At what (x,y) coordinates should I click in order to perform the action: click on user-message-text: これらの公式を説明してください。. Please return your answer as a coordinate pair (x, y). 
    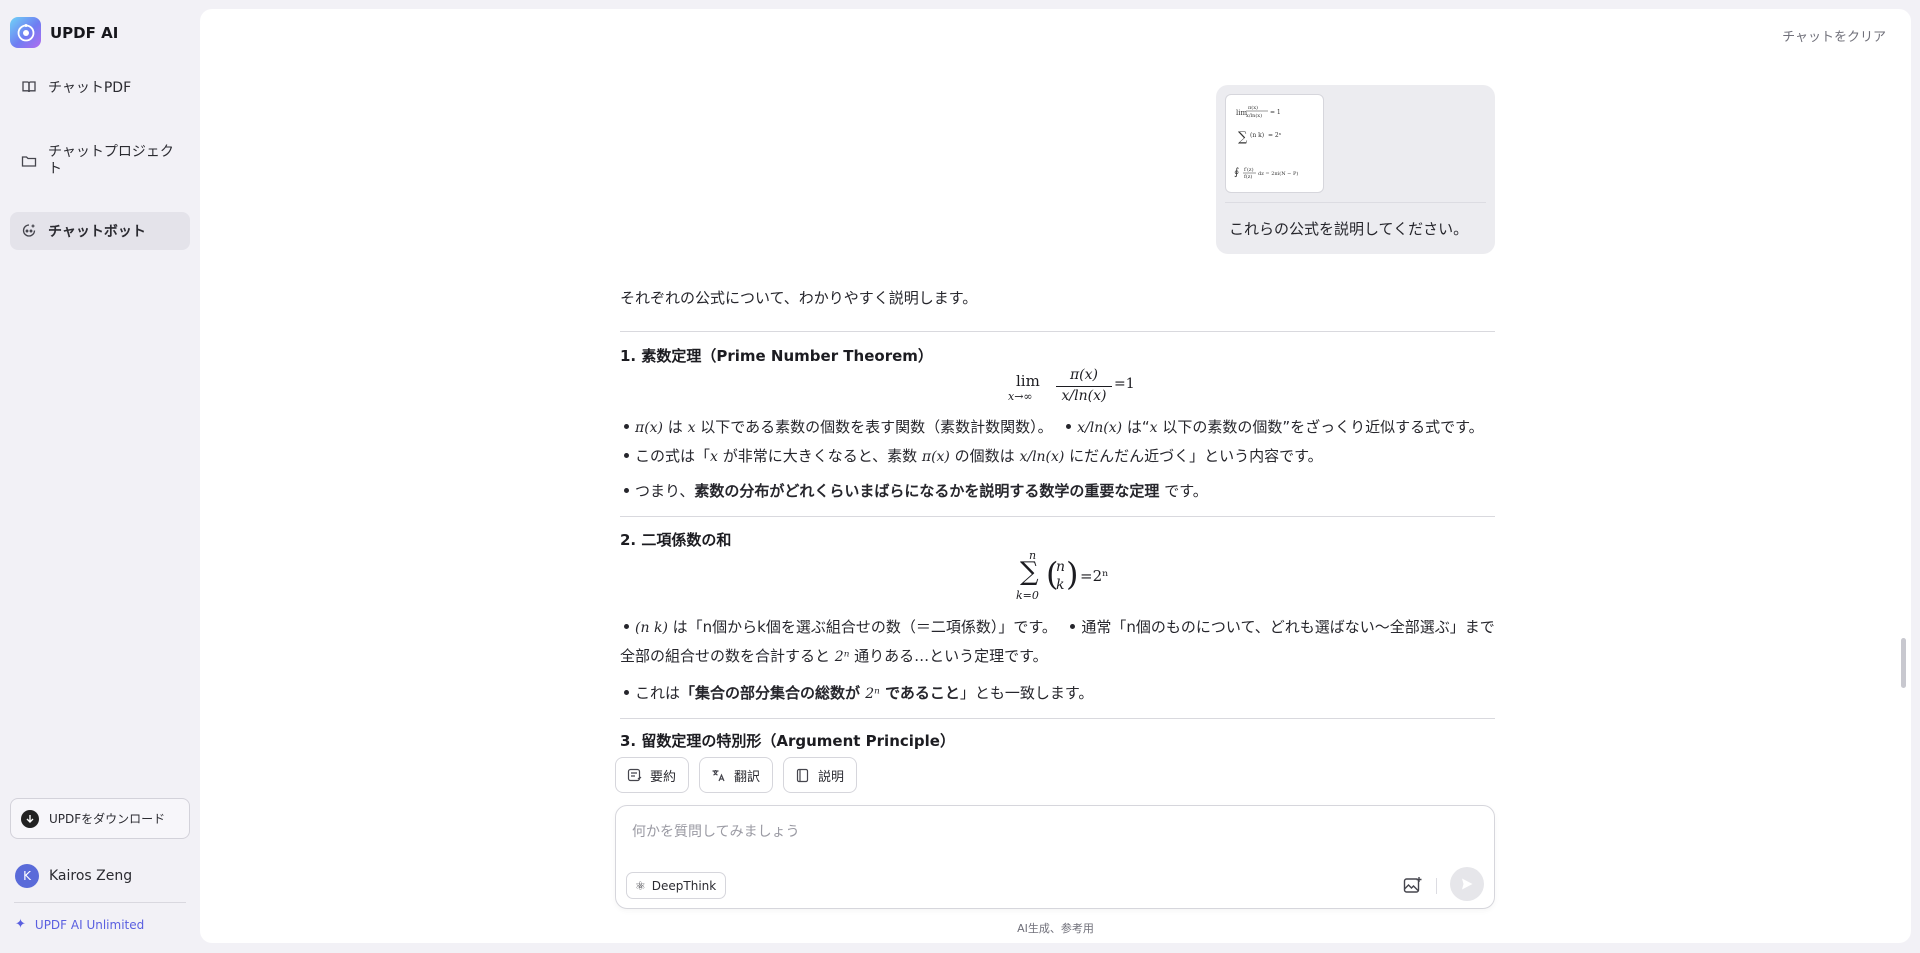
    Looking at the image, I should click on (1349, 229).